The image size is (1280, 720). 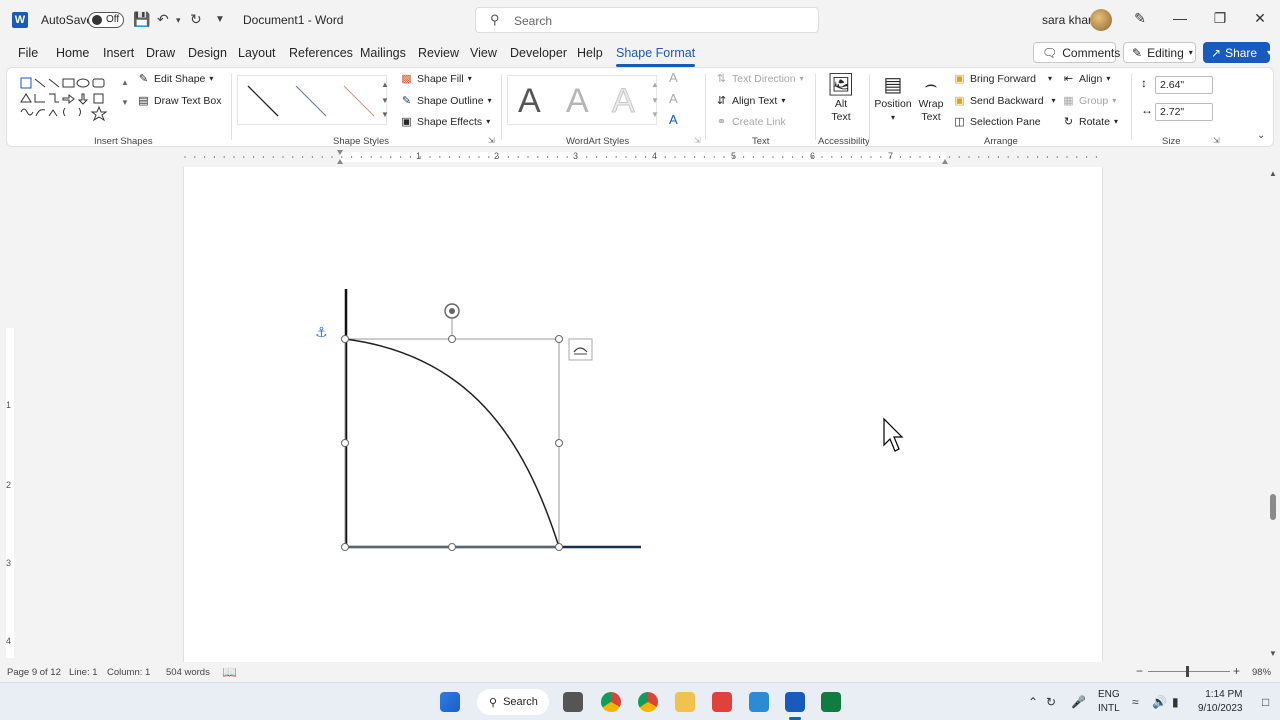 I want to click on maximize-button: ❐, so click(x=1220, y=18).